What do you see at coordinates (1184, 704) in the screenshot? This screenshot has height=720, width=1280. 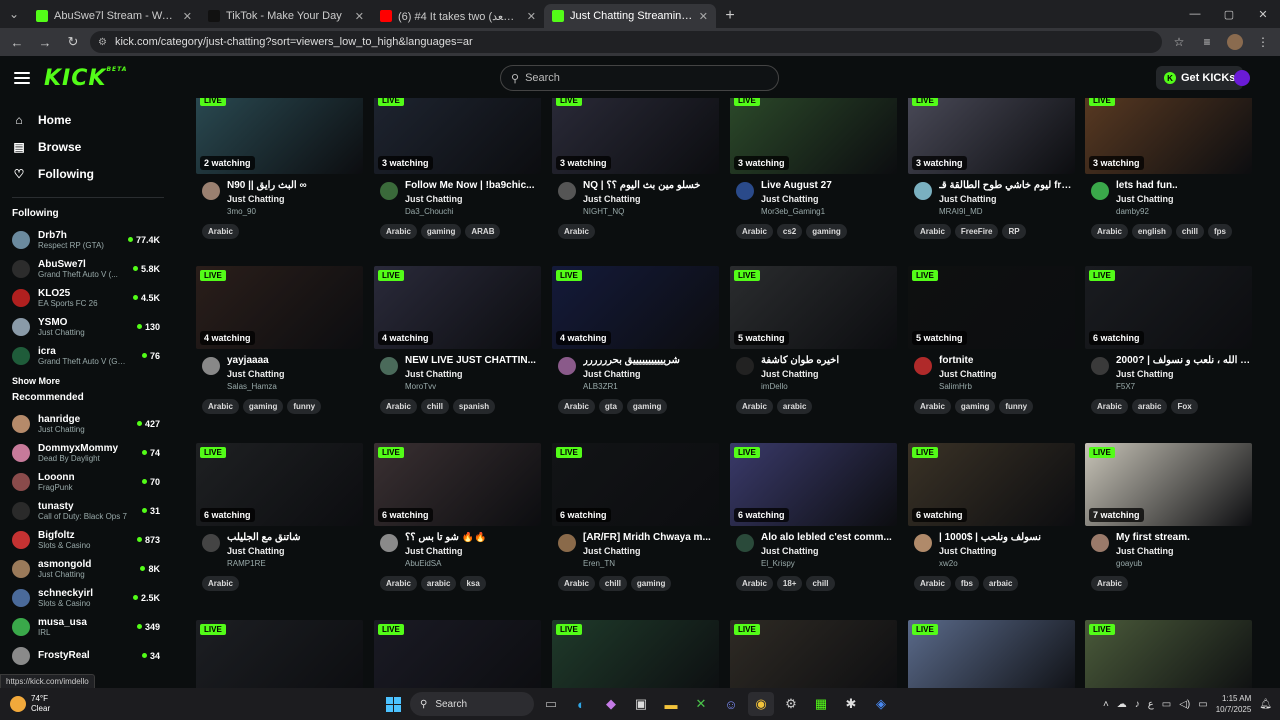 I see `volume-icon: ◁)` at bounding box center [1184, 704].